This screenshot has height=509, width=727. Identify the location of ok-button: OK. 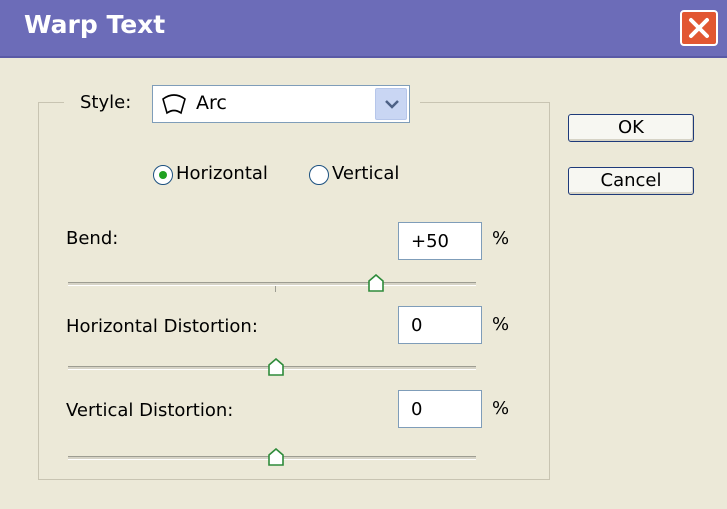
(631, 128).